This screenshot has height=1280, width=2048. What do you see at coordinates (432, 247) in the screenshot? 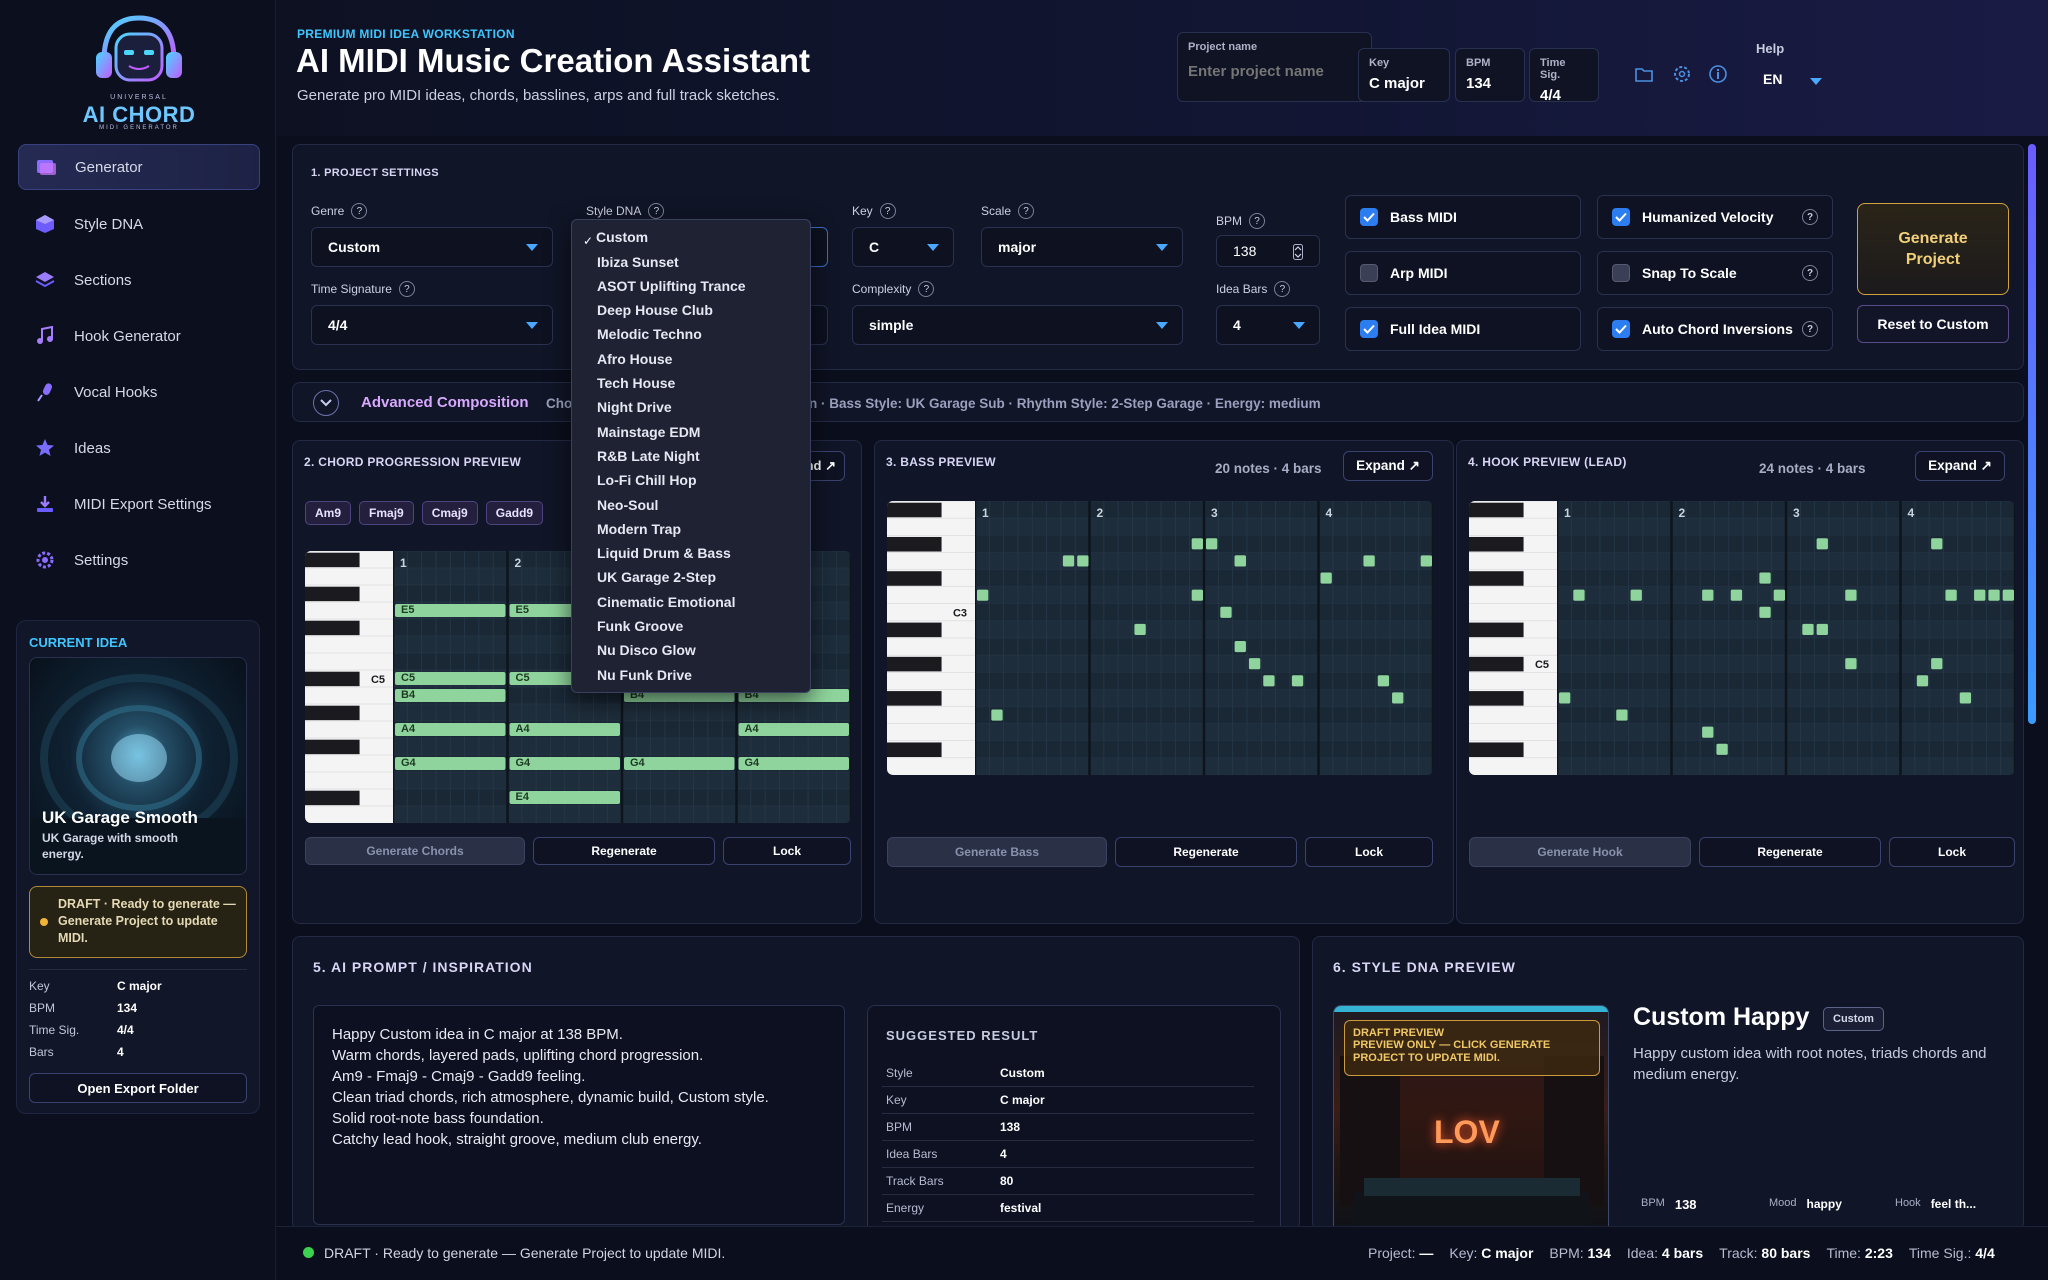
I see `genre-select: Custom` at bounding box center [432, 247].